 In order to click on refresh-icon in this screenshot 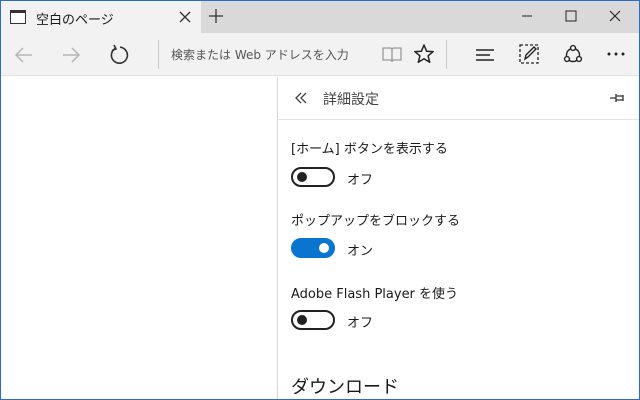, I will do `click(119, 55)`.